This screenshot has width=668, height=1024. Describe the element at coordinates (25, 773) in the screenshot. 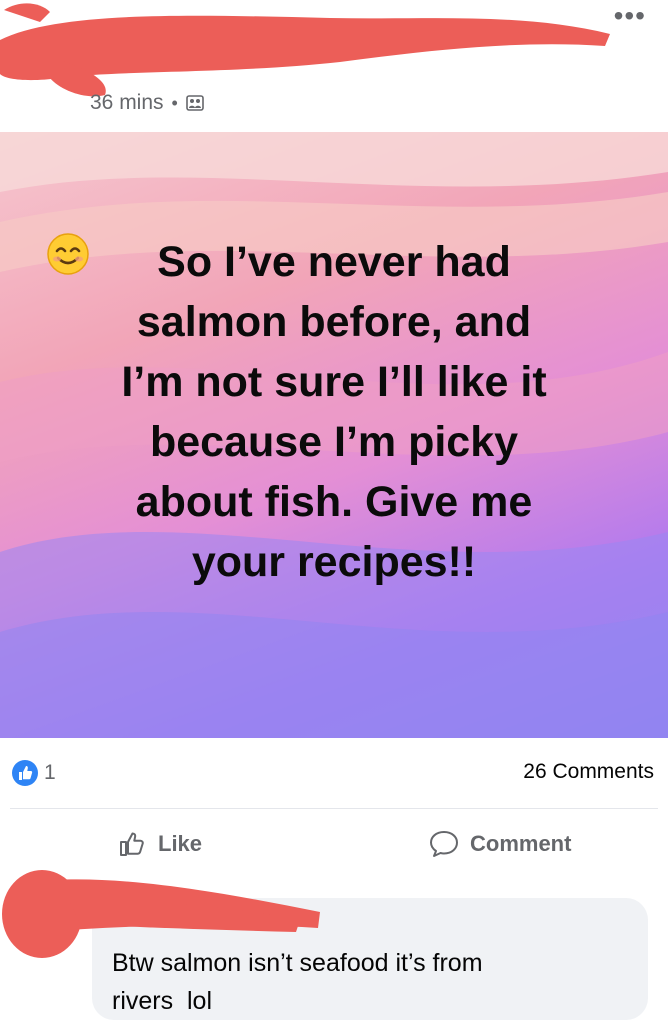

I see `like-reaction-icon` at that location.